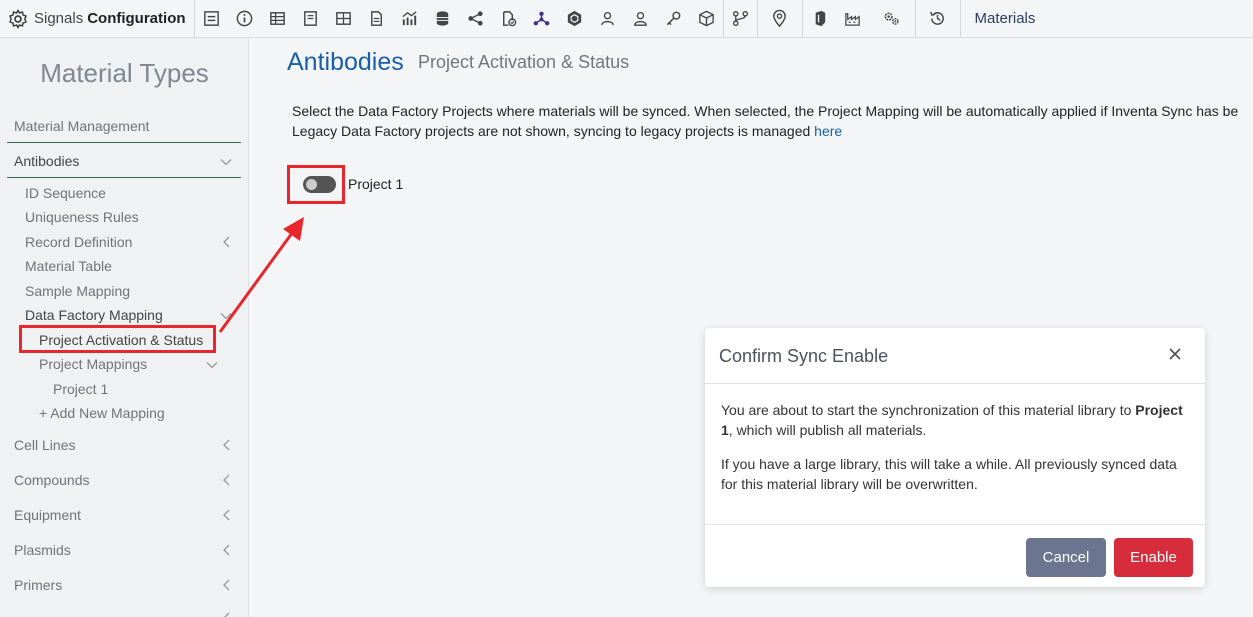 This screenshot has width=1253, height=617. I want to click on hexagon-icon, so click(574, 19).